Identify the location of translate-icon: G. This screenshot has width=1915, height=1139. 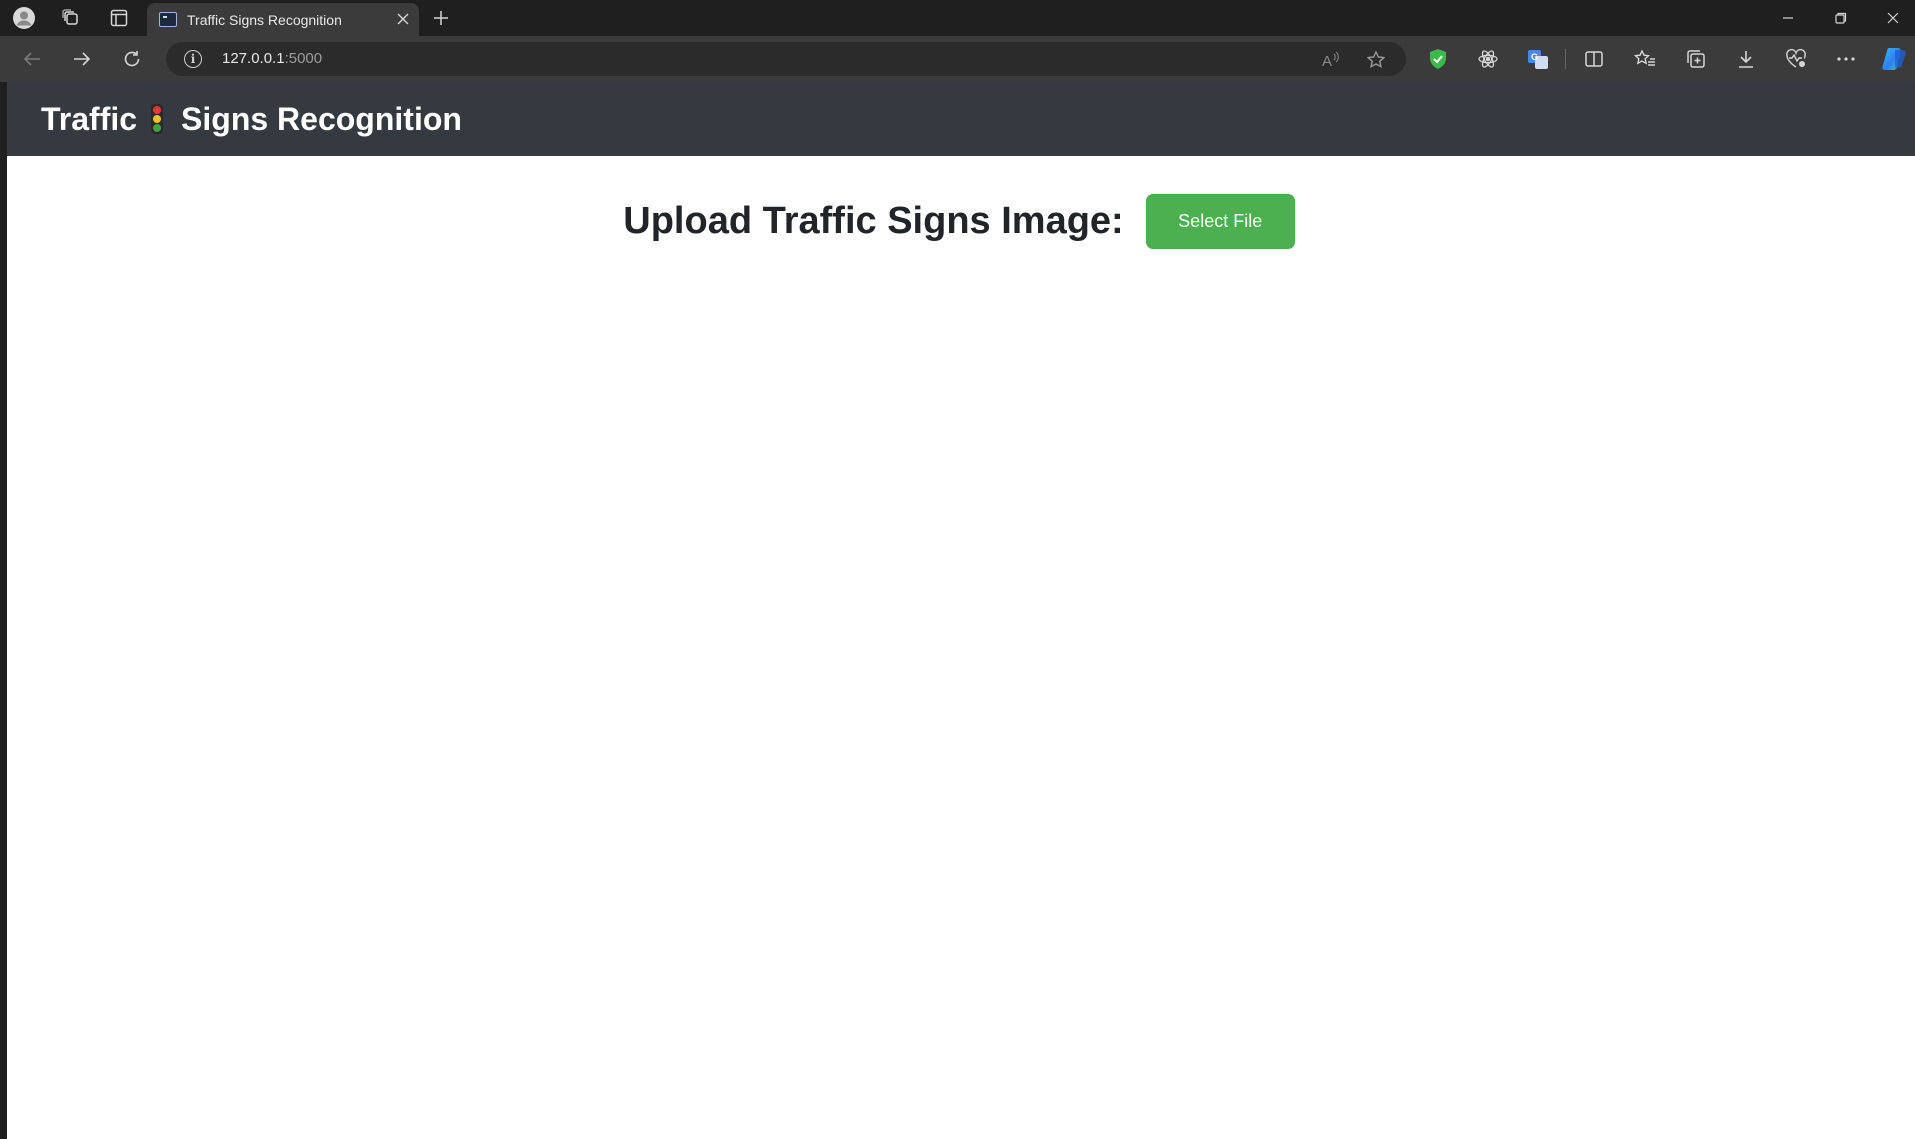
(1538, 59).